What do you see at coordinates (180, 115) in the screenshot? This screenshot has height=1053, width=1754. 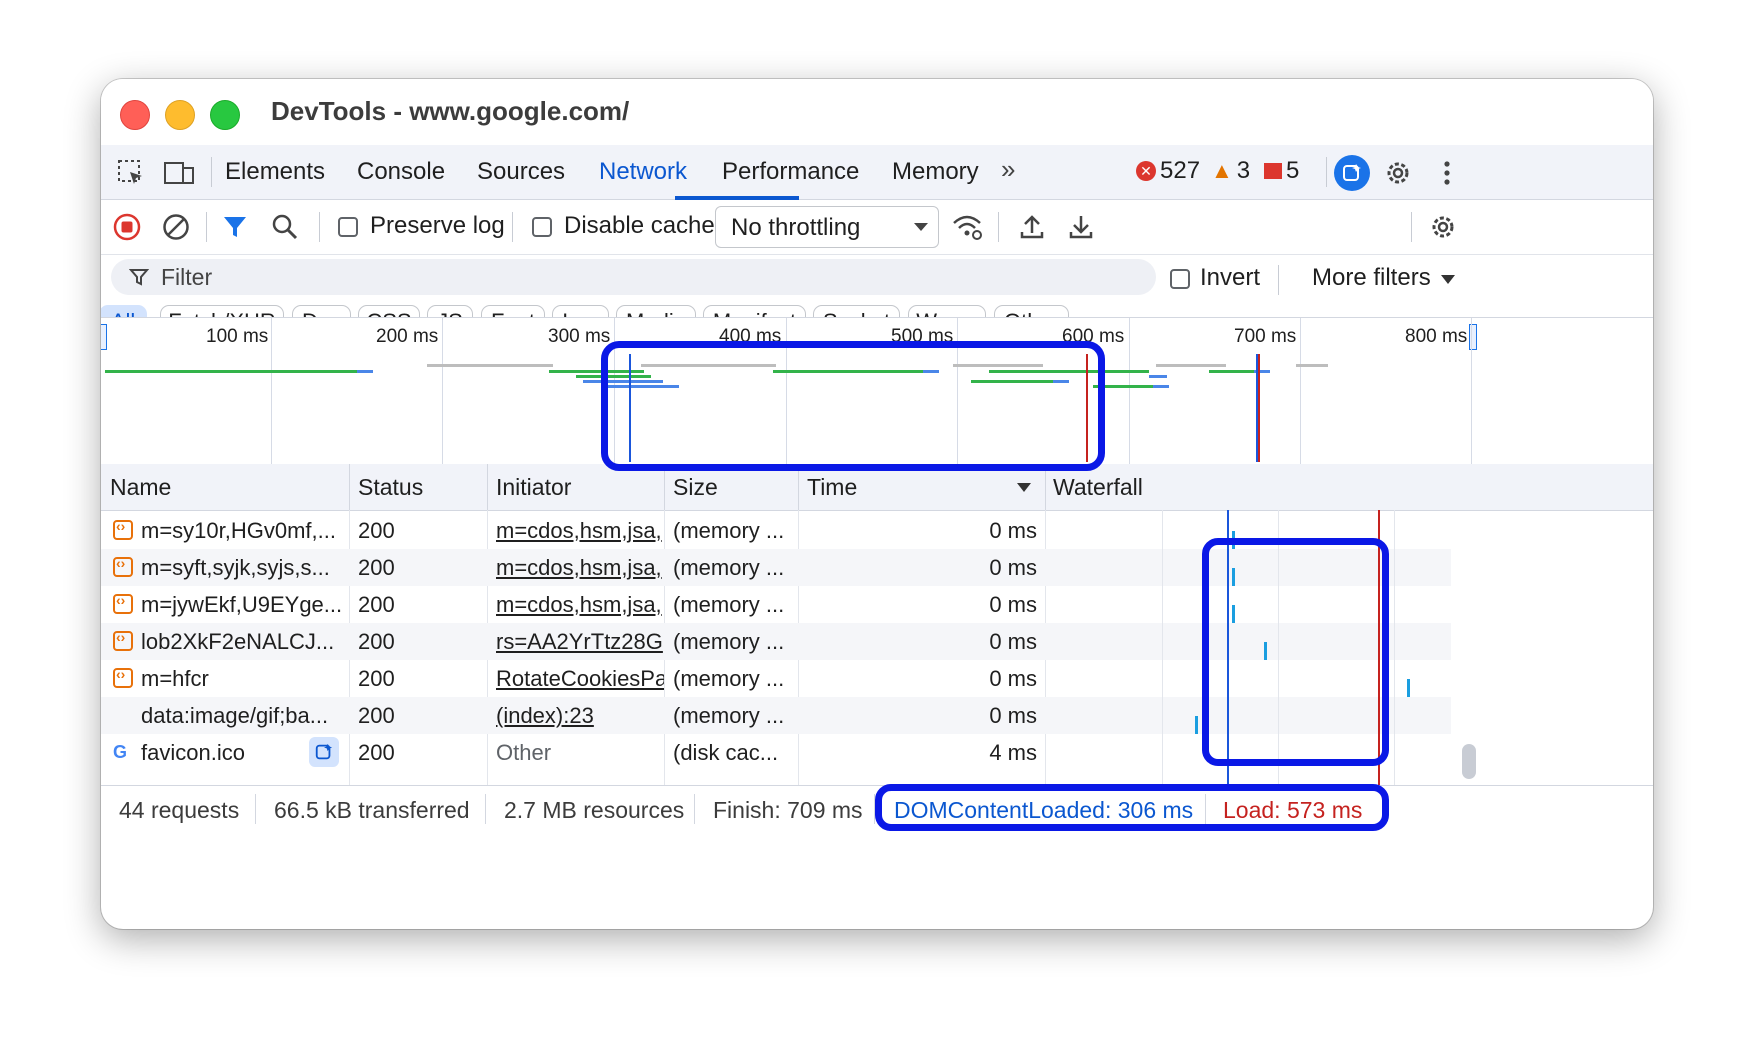 I see `minimize-window-button` at bounding box center [180, 115].